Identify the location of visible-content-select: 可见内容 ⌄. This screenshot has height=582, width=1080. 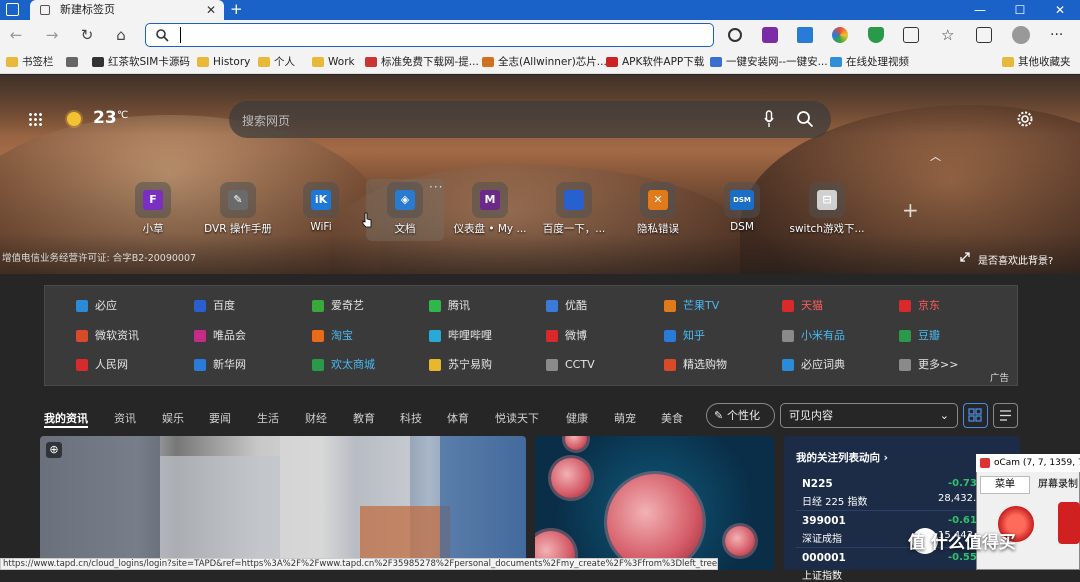
(869, 415).